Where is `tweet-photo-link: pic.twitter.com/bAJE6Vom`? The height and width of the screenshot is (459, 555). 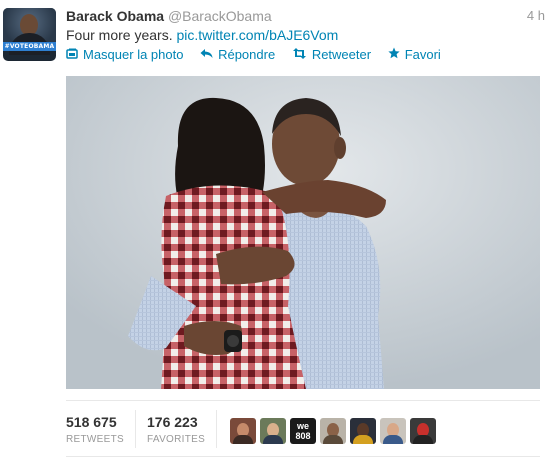 tweet-photo-link: pic.twitter.com/bAJE6Vom is located at coordinates (257, 35).